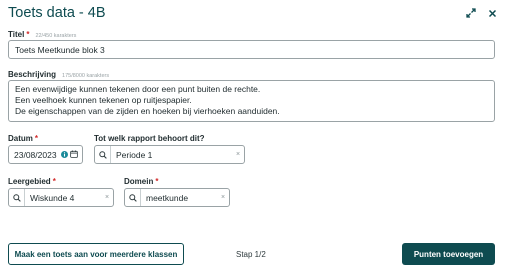 The width and height of the screenshot is (506, 275). I want to click on domein-value: meetkunde, so click(167, 197).